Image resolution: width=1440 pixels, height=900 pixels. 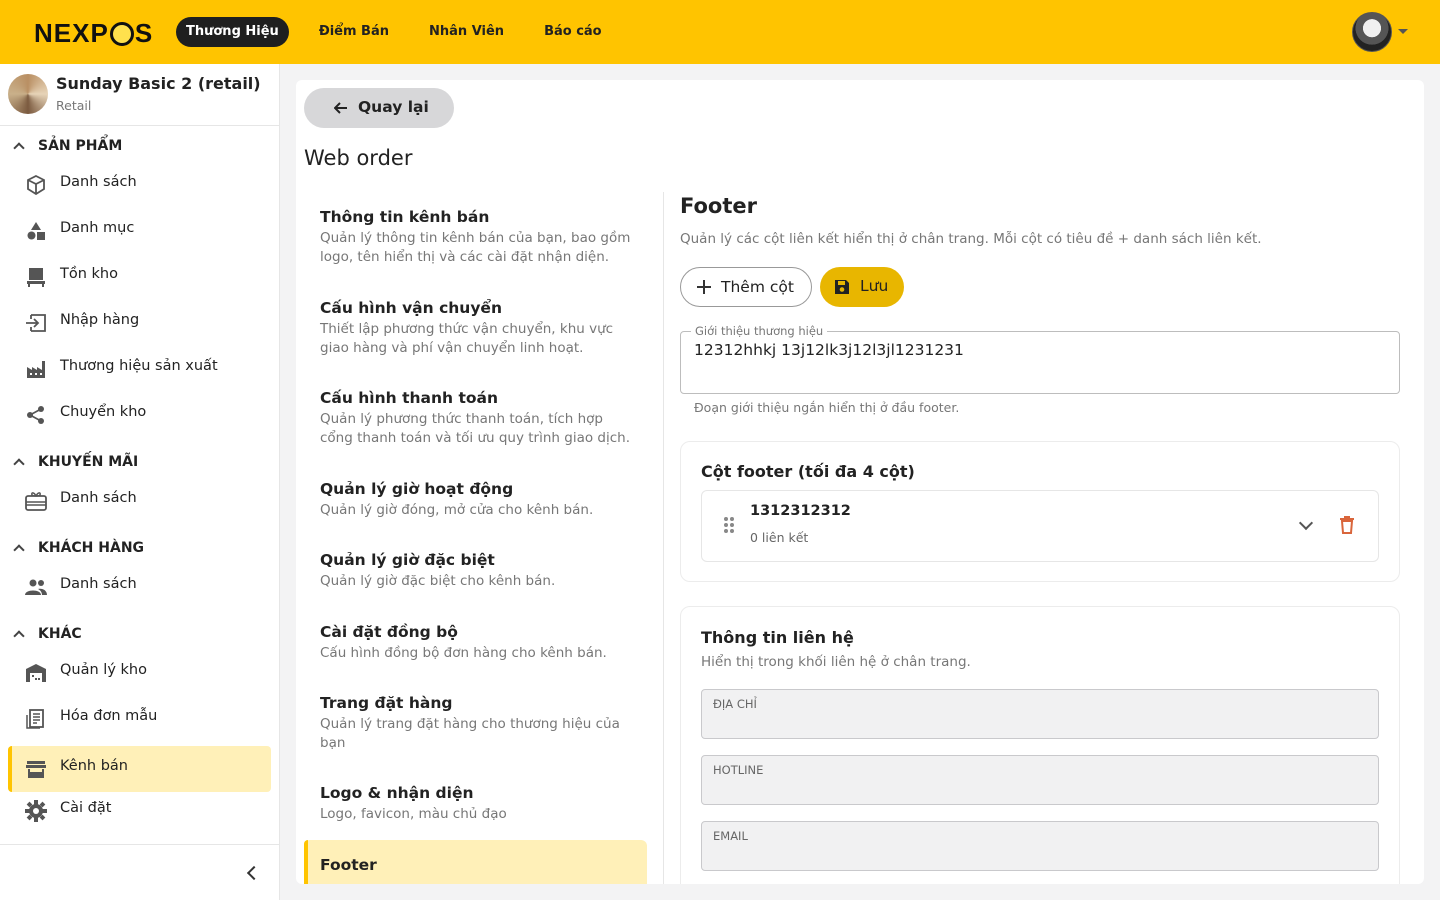 What do you see at coordinates (232, 32) in the screenshot?
I see `topnav-thuong-hieu: Thương Hiệu` at bounding box center [232, 32].